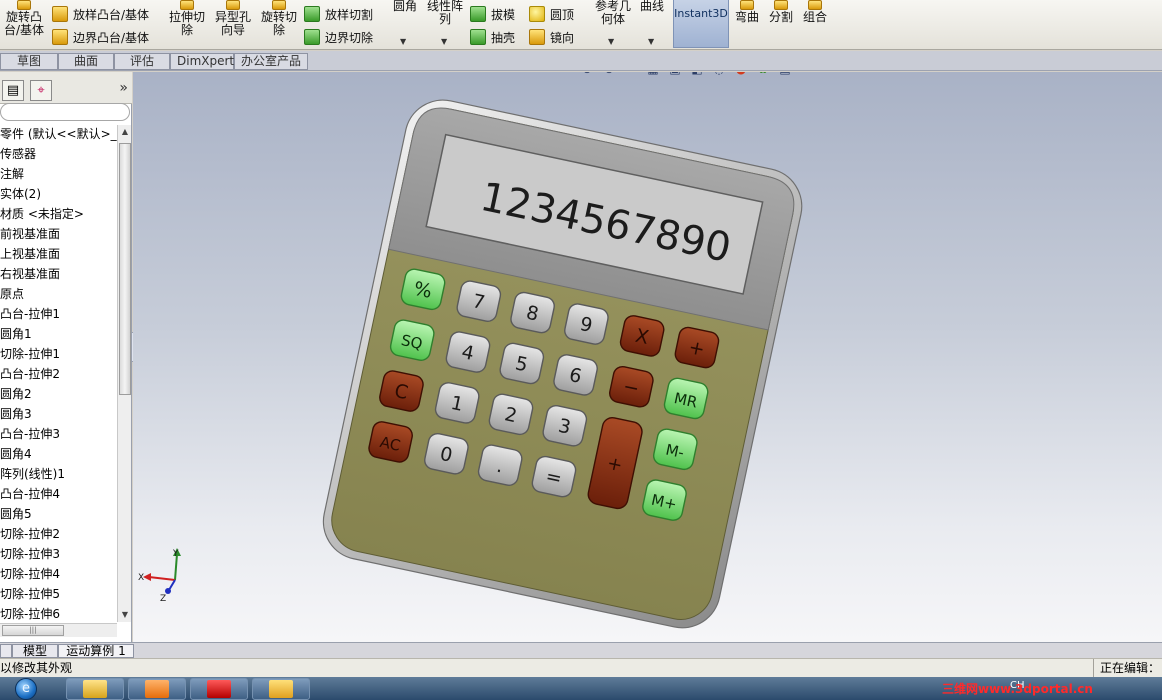 The image size is (1162, 700). Describe the element at coordinates (58, 174) in the screenshot. I see `feature-tree-item: 注解` at that location.